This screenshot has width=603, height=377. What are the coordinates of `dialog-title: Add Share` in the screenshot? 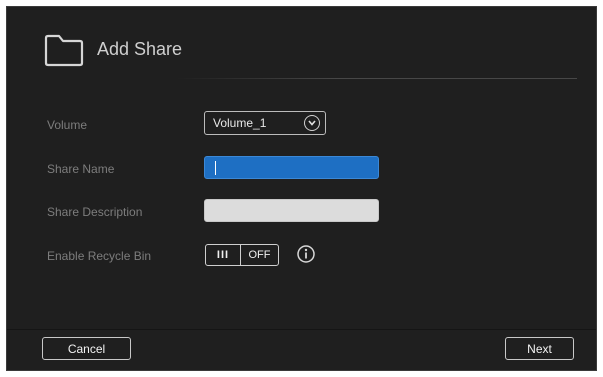 It's located at (140, 48).